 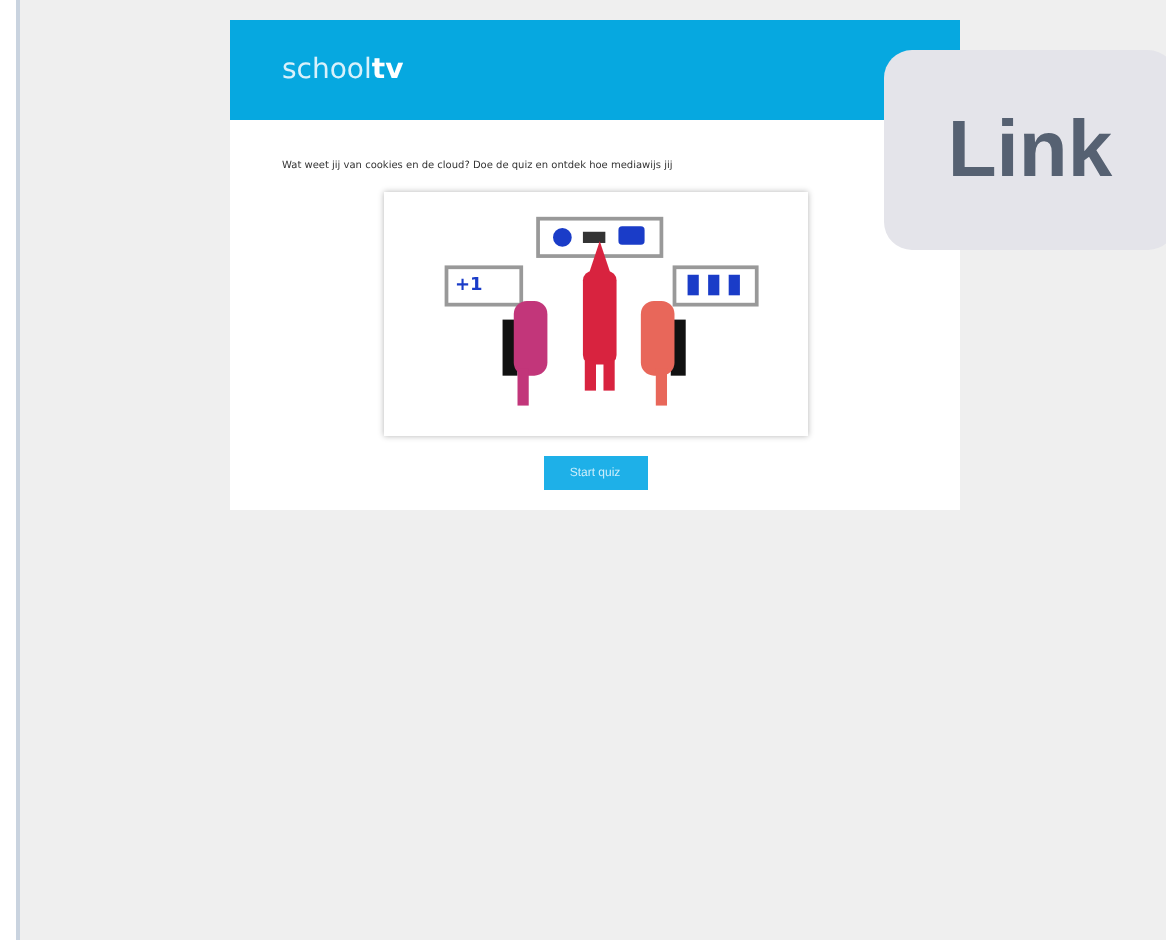 I want to click on link-badge: Link, so click(x=1025, y=150).